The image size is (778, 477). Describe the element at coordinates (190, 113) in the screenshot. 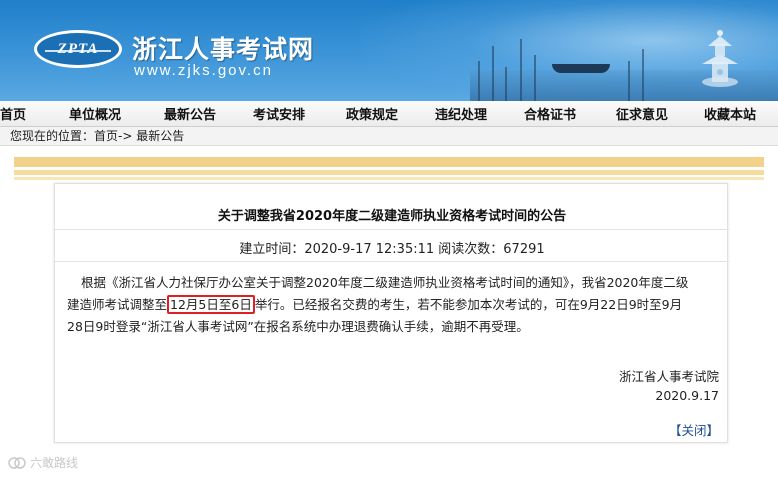

I see `nav-item-latest-notices: 最新公告` at that location.